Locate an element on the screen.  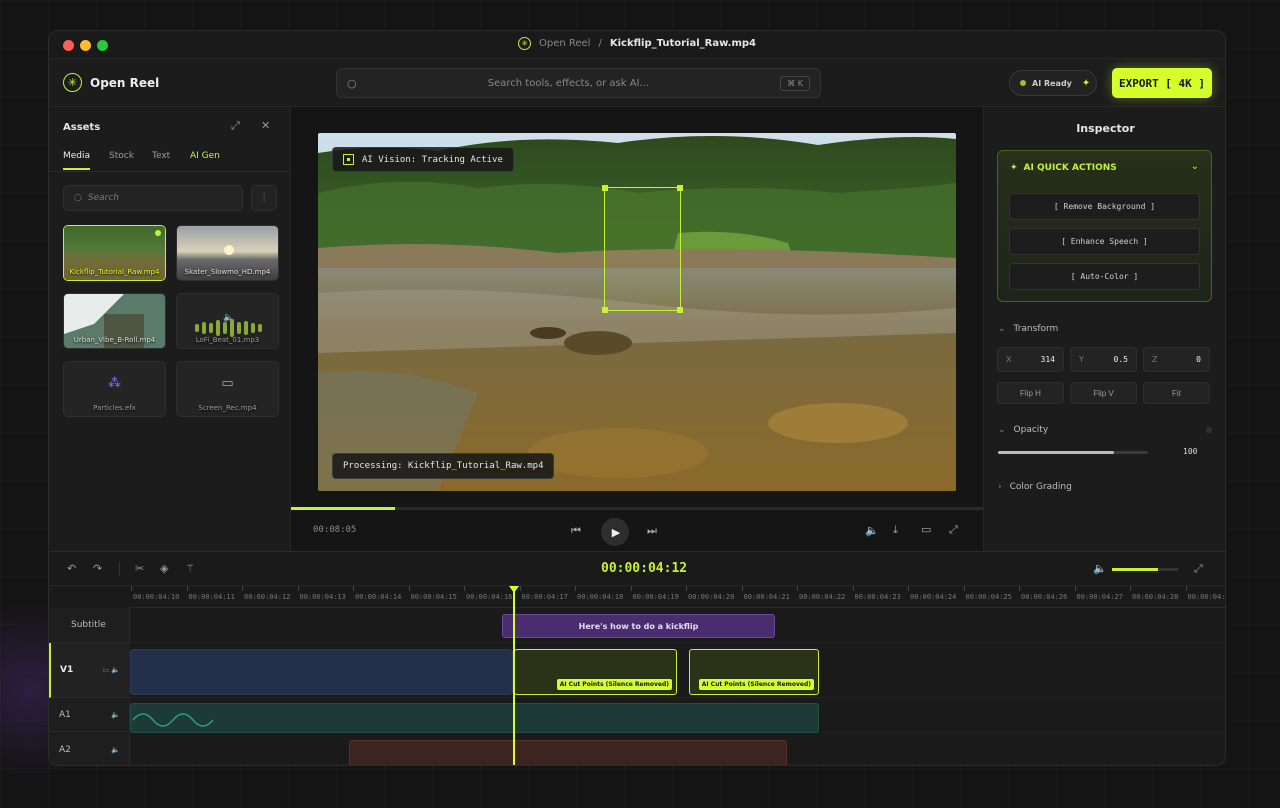
subtitle-clip: Here's how to do a kickflip is located at coordinates (638, 626).